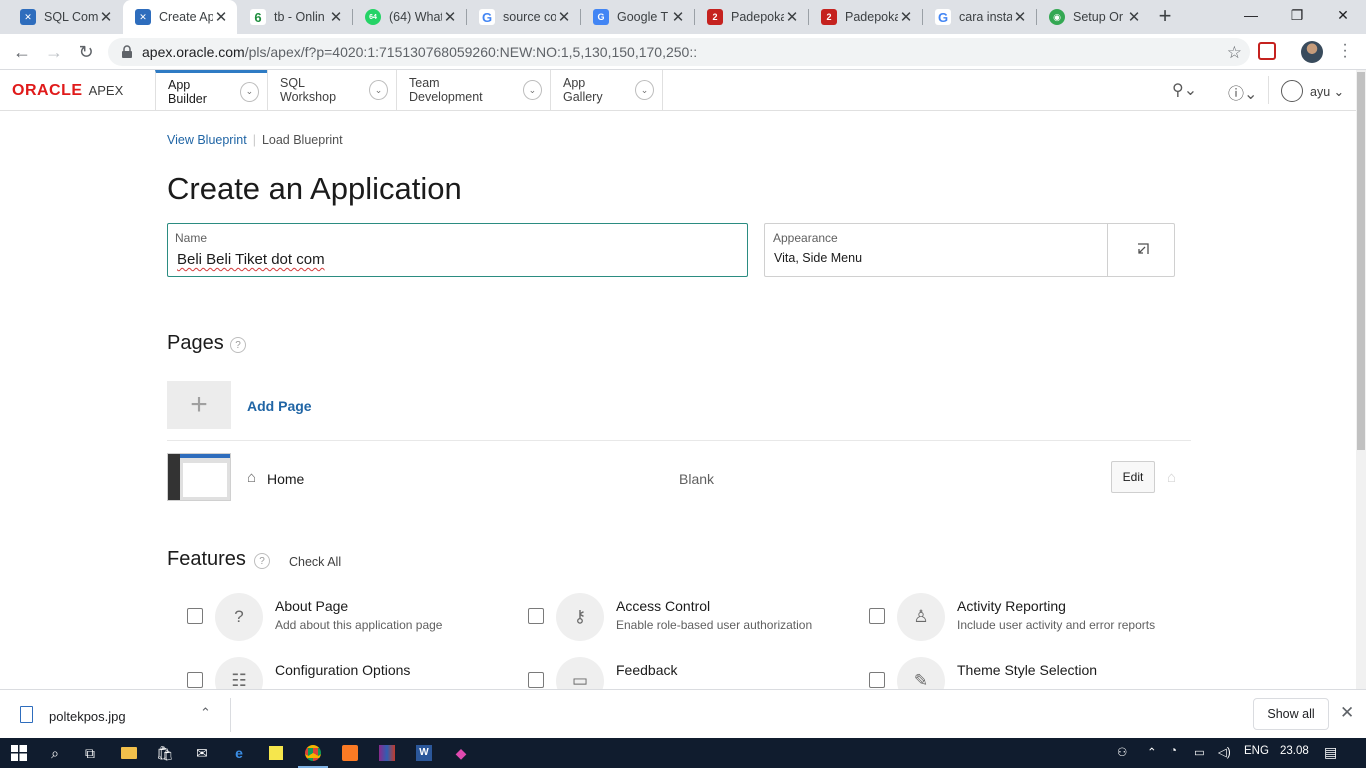 The width and height of the screenshot is (1366, 768). What do you see at coordinates (187, 91) in the screenshot?
I see `menu-label: App Builder` at bounding box center [187, 91].